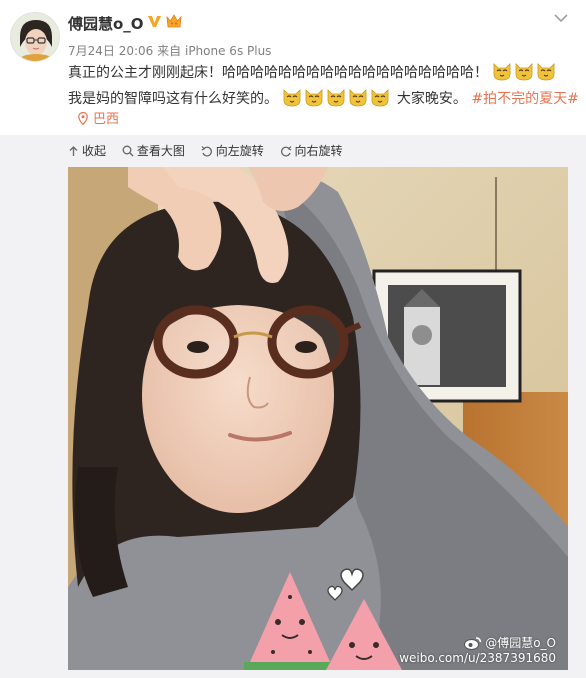  What do you see at coordinates (83, 118) in the screenshot?
I see `location-pin-icon` at bounding box center [83, 118].